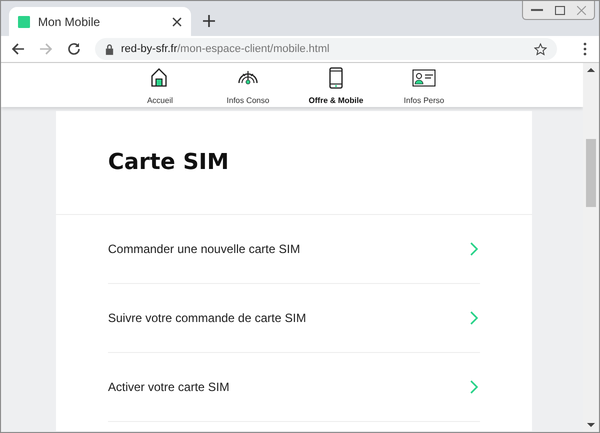 Image resolution: width=600 pixels, height=433 pixels. Describe the element at coordinates (560, 10) in the screenshot. I see `maximize-icon` at that location.